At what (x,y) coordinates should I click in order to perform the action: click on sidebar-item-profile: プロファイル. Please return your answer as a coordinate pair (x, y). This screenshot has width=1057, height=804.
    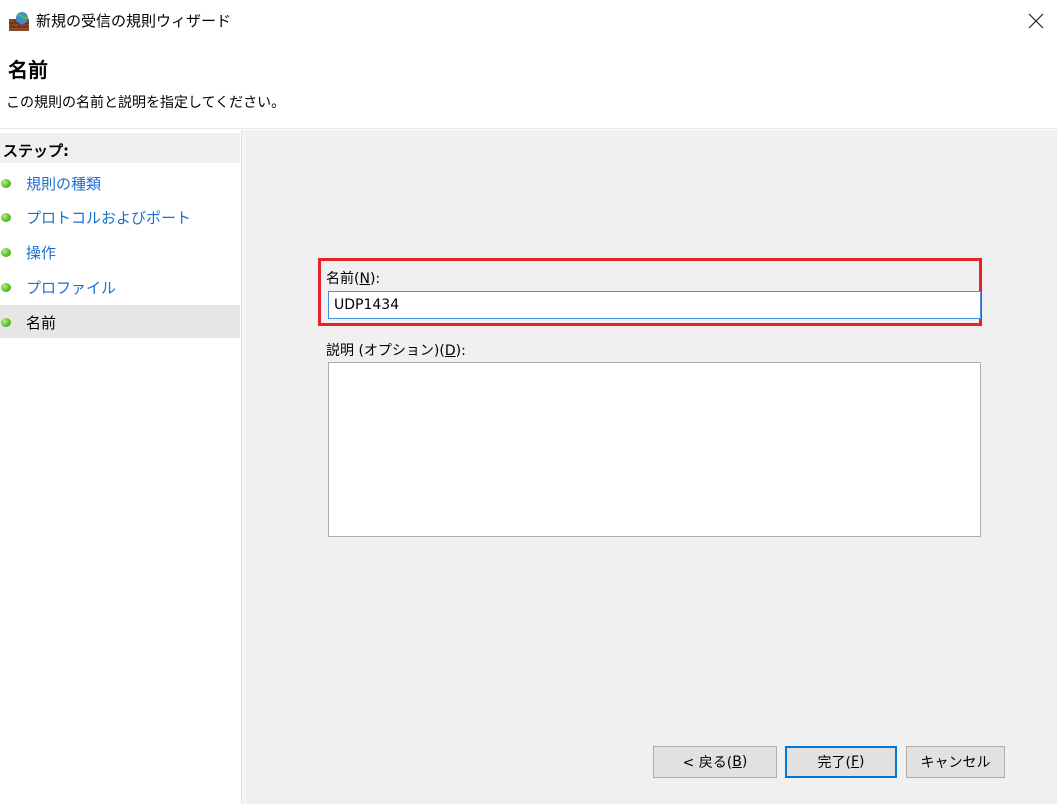
    Looking at the image, I should click on (120, 286).